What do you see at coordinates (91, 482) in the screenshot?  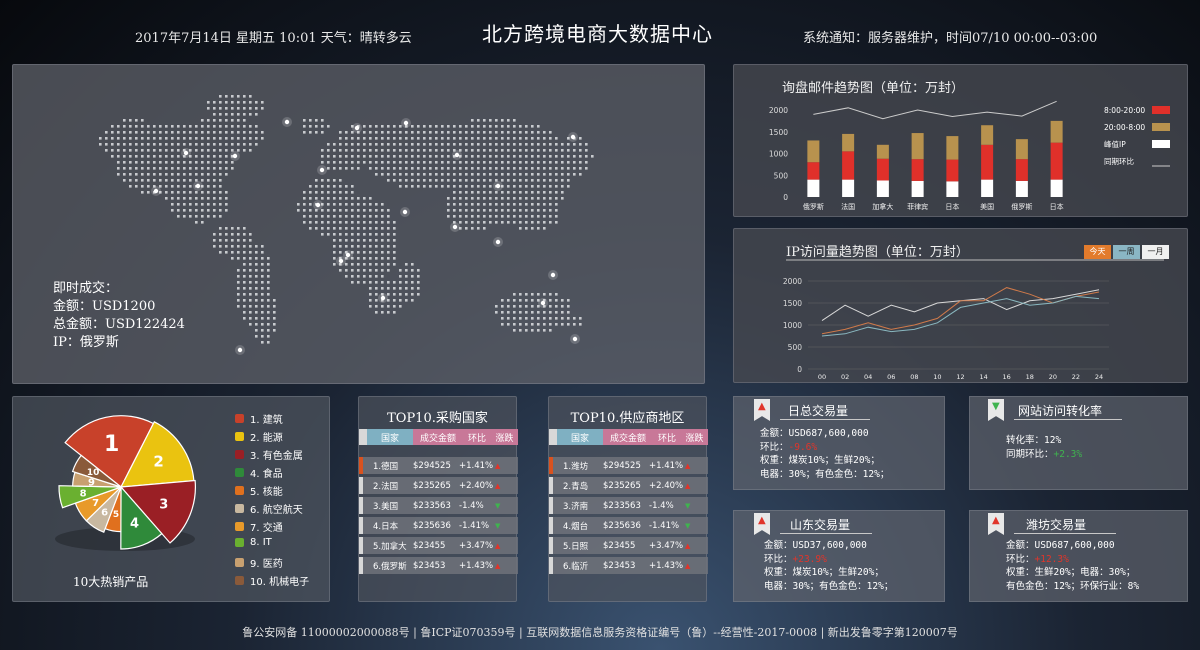 I see `pie-slice-label: 9` at bounding box center [91, 482].